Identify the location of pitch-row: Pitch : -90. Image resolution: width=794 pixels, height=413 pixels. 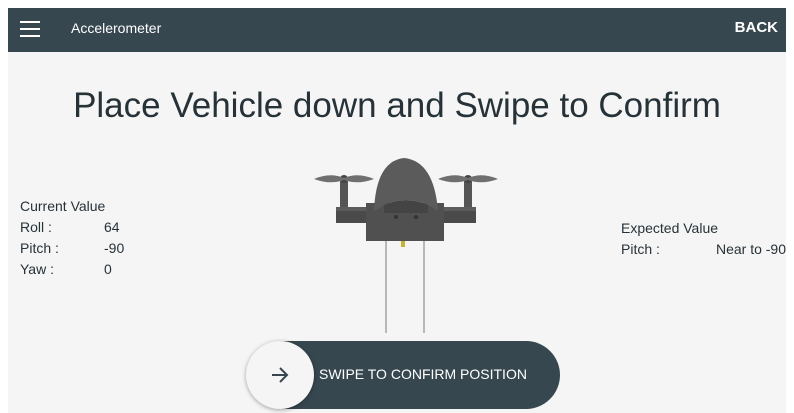
(85, 248).